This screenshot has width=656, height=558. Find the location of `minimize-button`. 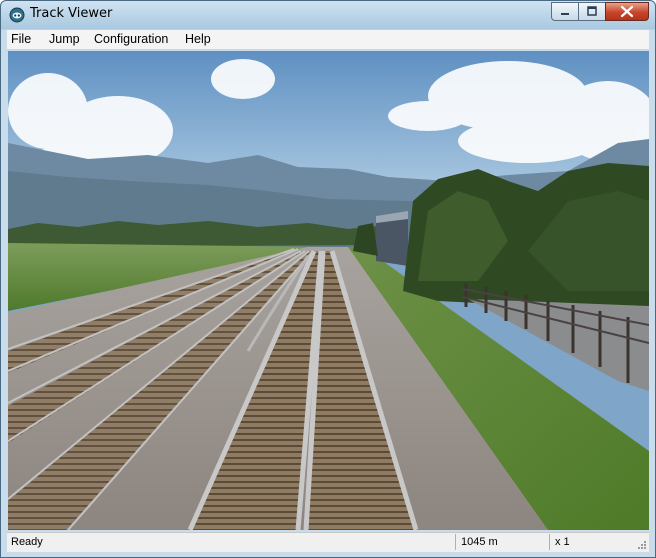

minimize-button is located at coordinates (565, 11).